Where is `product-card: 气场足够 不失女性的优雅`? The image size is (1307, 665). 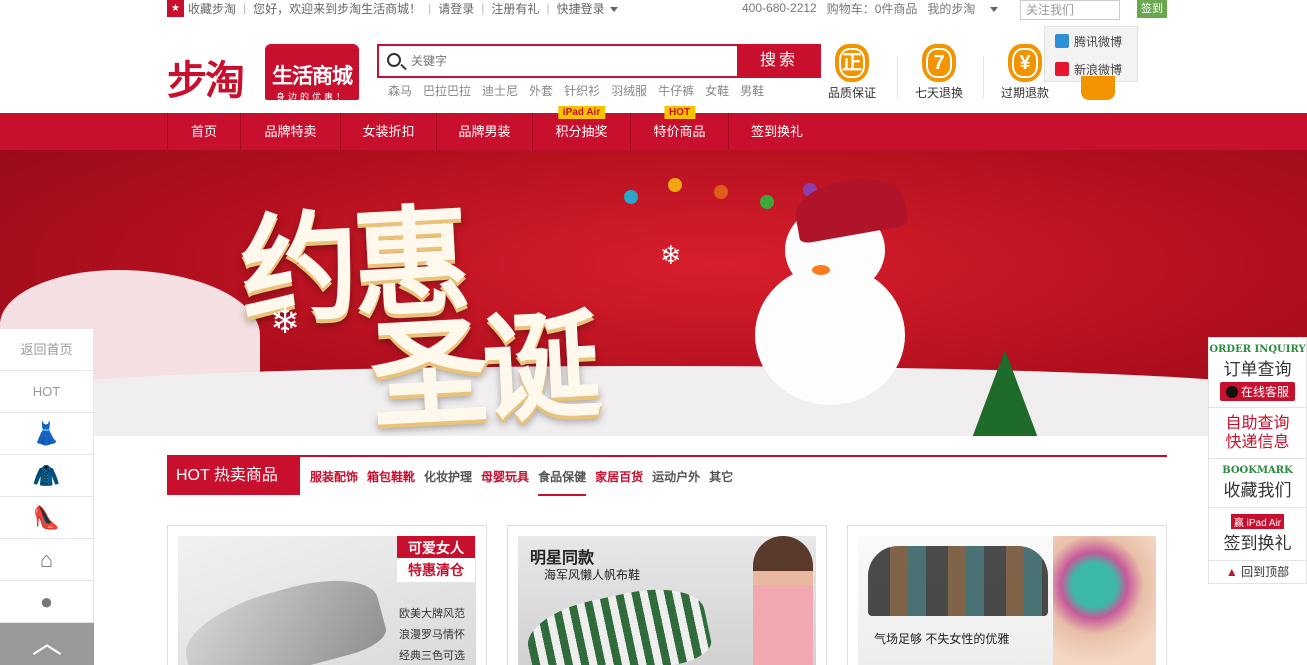
product-card: 气场足够 不失女性的优雅 is located at coordinates (1007, 595).